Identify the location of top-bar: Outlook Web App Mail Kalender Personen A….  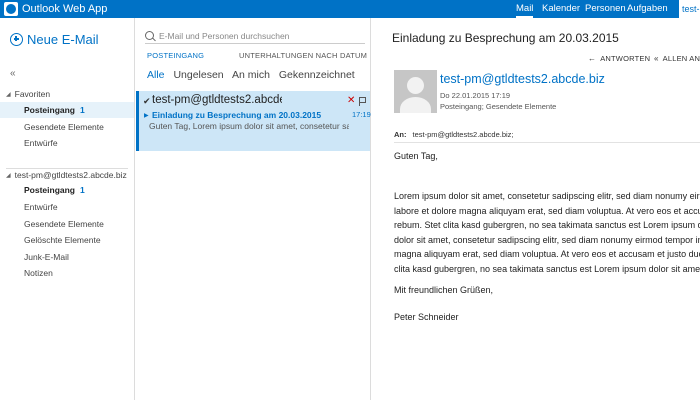
(350, 9).